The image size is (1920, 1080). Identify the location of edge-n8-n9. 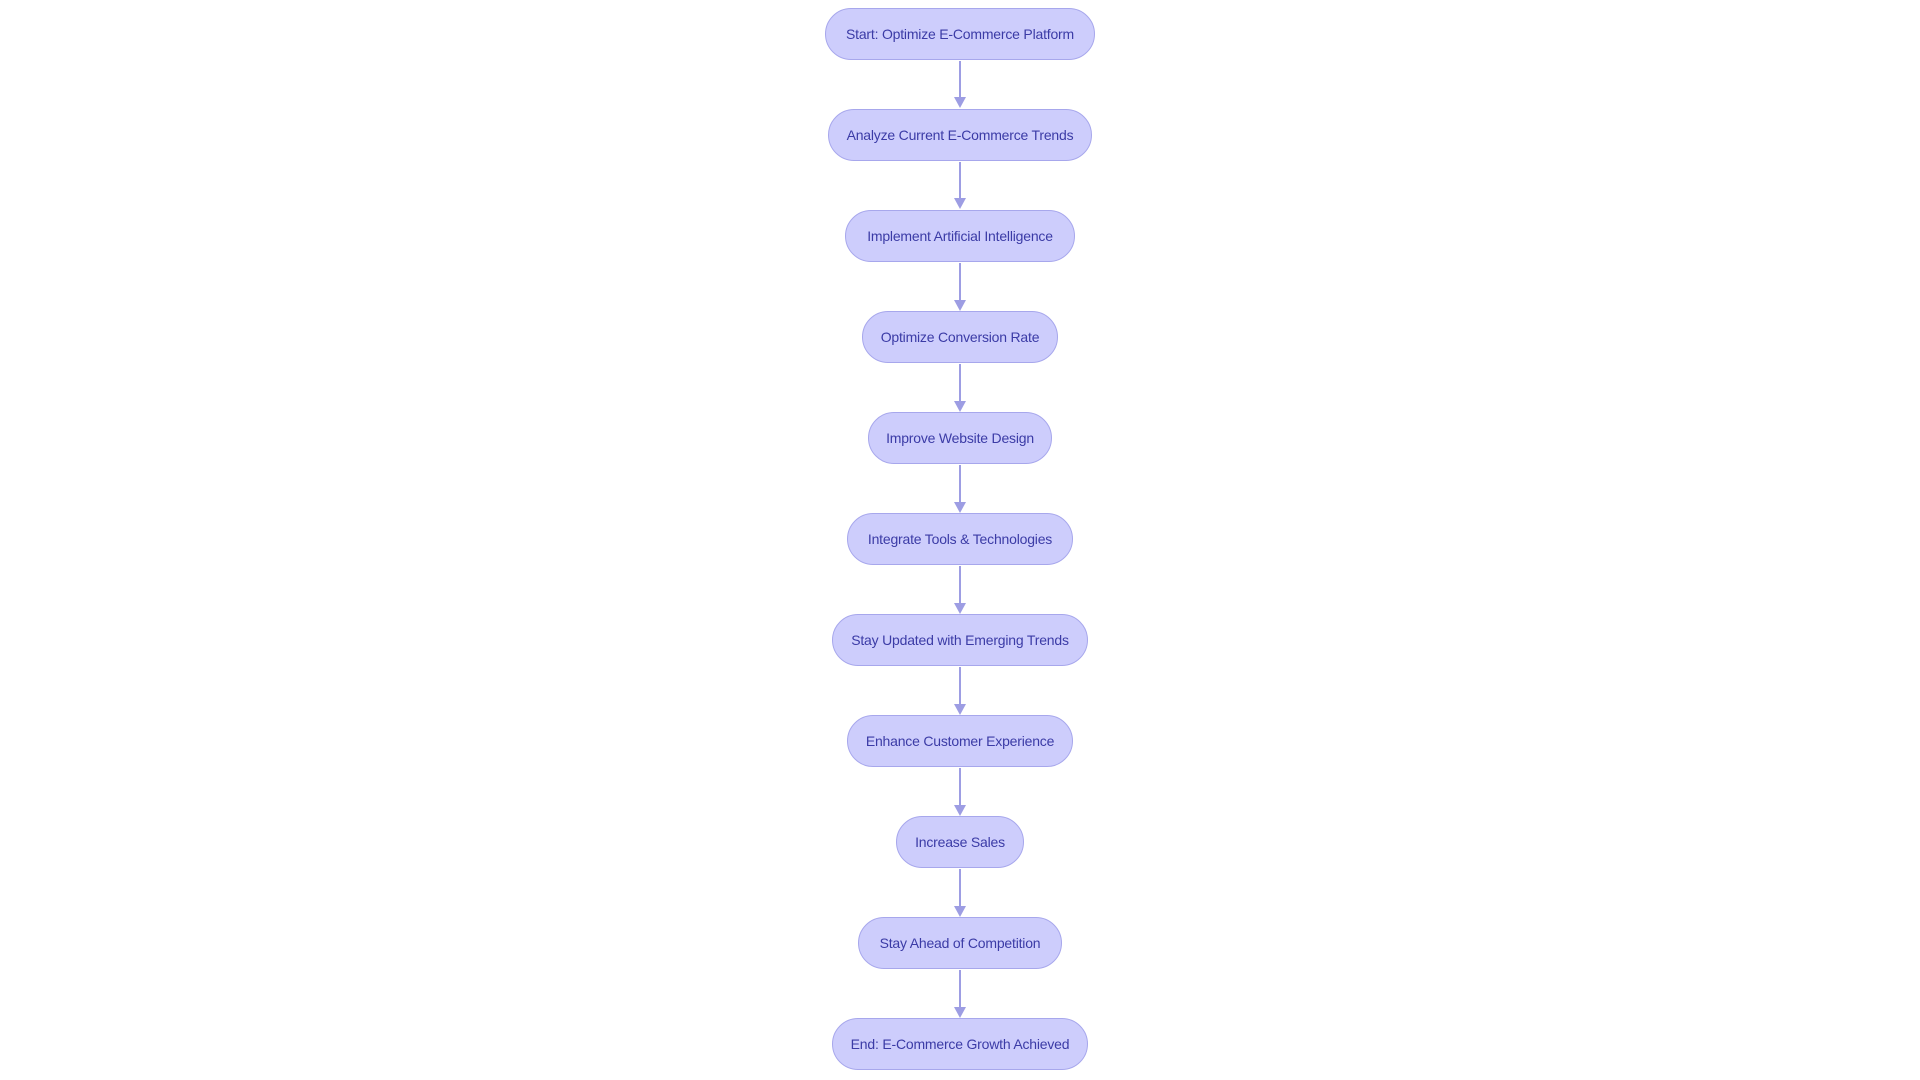
(960, 786).